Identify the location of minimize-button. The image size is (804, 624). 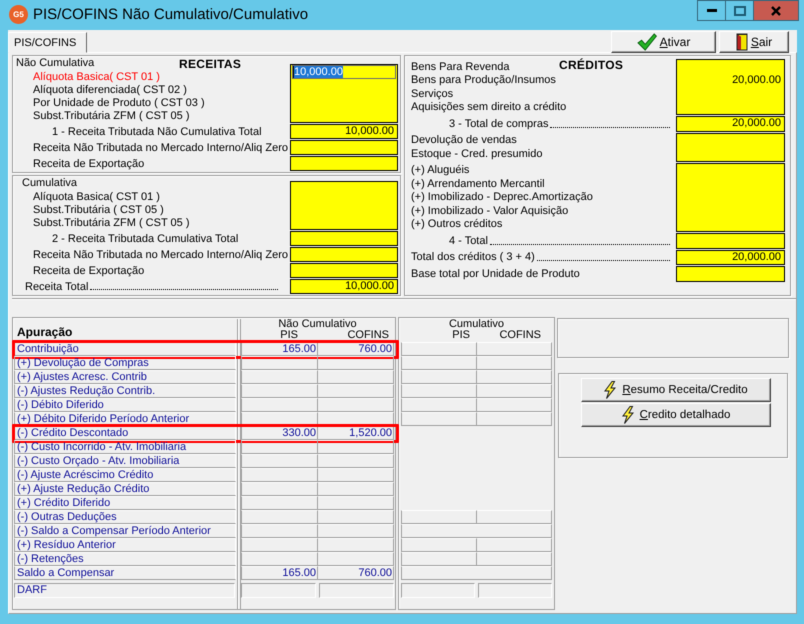
(711, 10).